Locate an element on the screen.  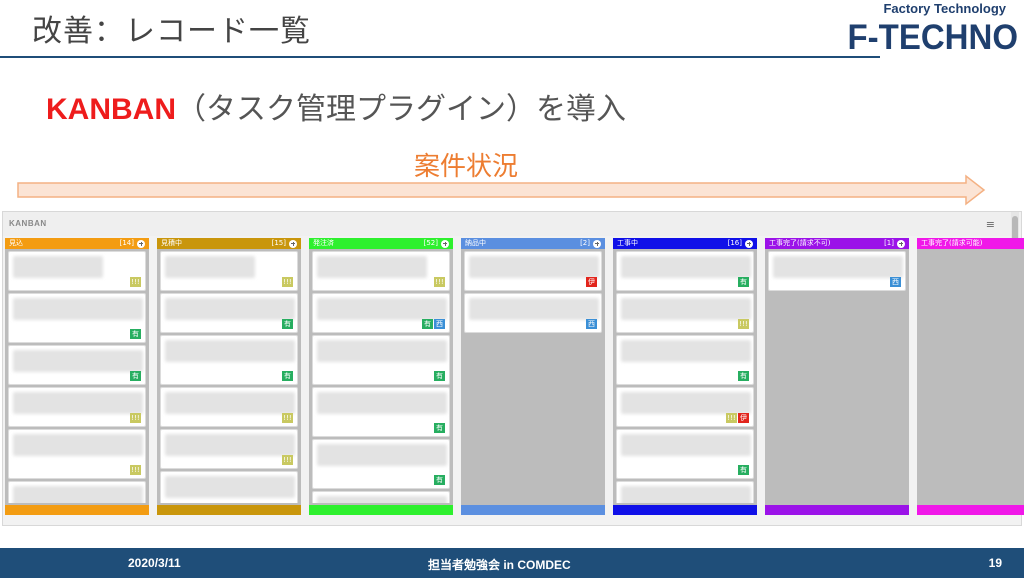
page-number: 19 is located at coordinates (995, 563).